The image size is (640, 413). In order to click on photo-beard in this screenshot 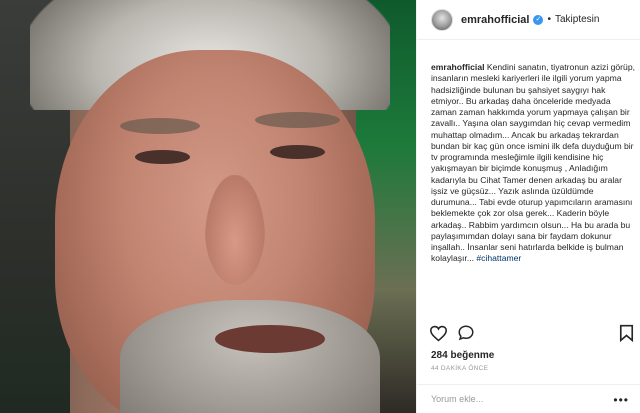, I will do `click(250, 356)`.